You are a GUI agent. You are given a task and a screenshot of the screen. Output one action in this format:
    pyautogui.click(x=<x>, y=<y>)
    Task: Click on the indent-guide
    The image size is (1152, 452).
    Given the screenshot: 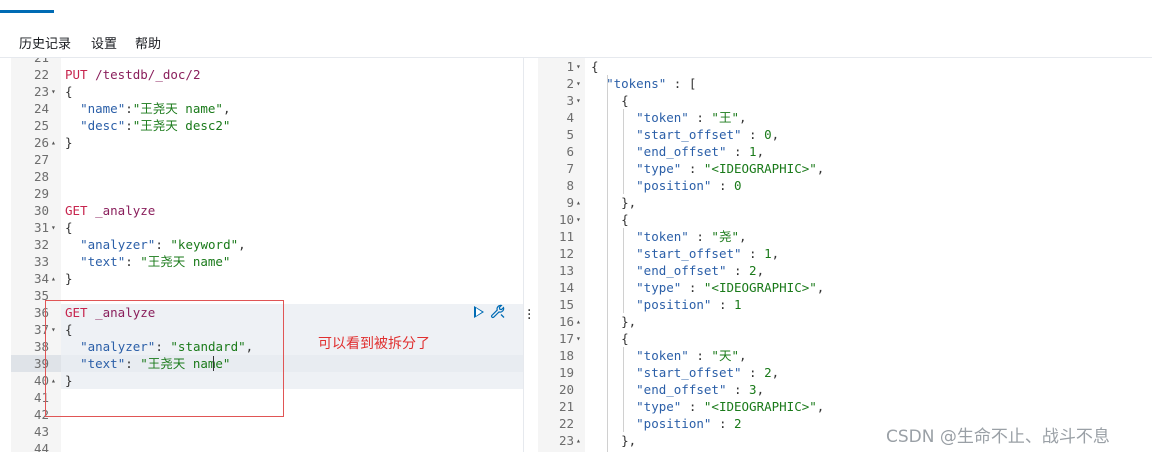 What is the action you would take?
    pyautogui.click(x=607, y=263)
    